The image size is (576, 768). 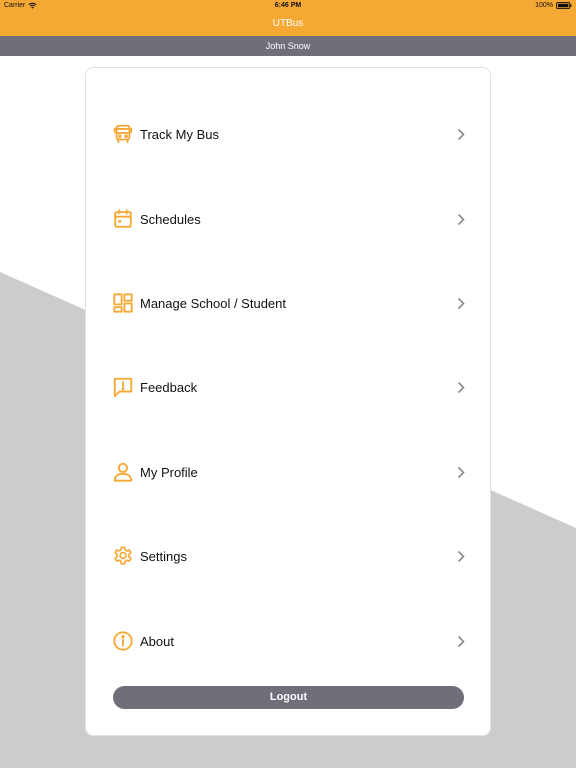 What do you see at coordinates (289, 219) in the screenshot?
I see `menu-item-schedules: Schedules` at bounding box center [289, 219].